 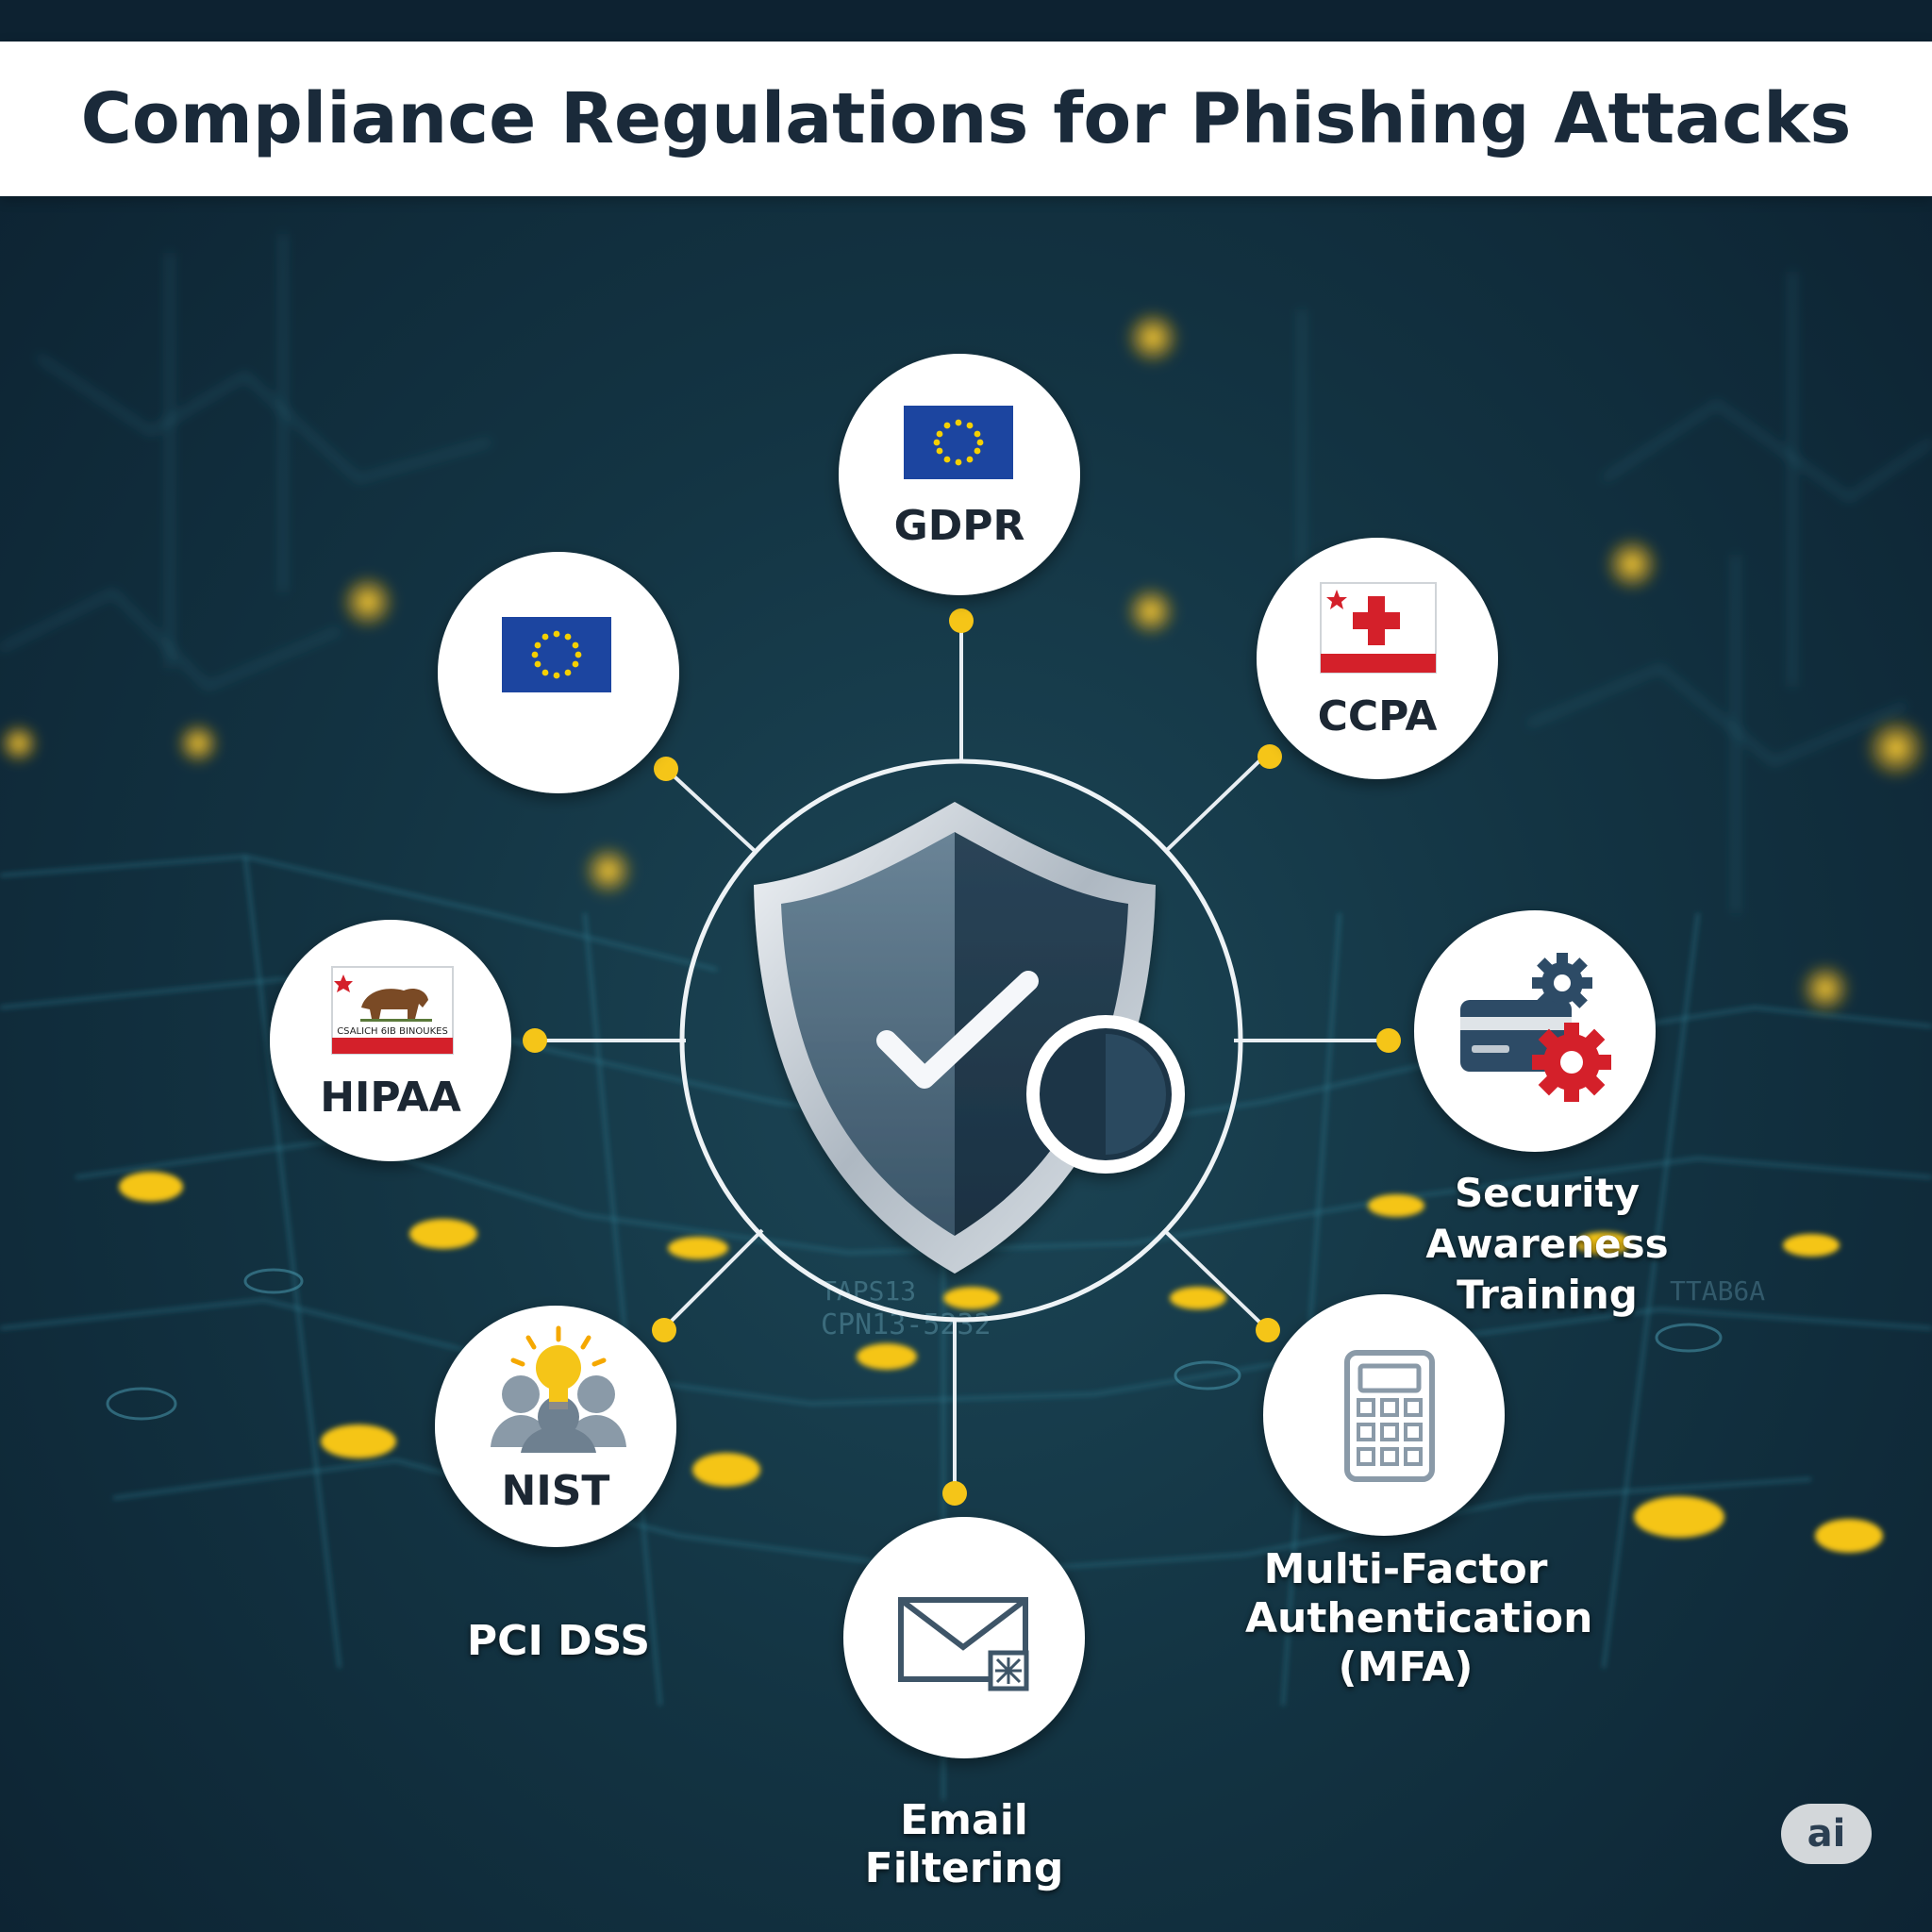 I want to click on eu-flag-icon, so click(x=556, y=654).